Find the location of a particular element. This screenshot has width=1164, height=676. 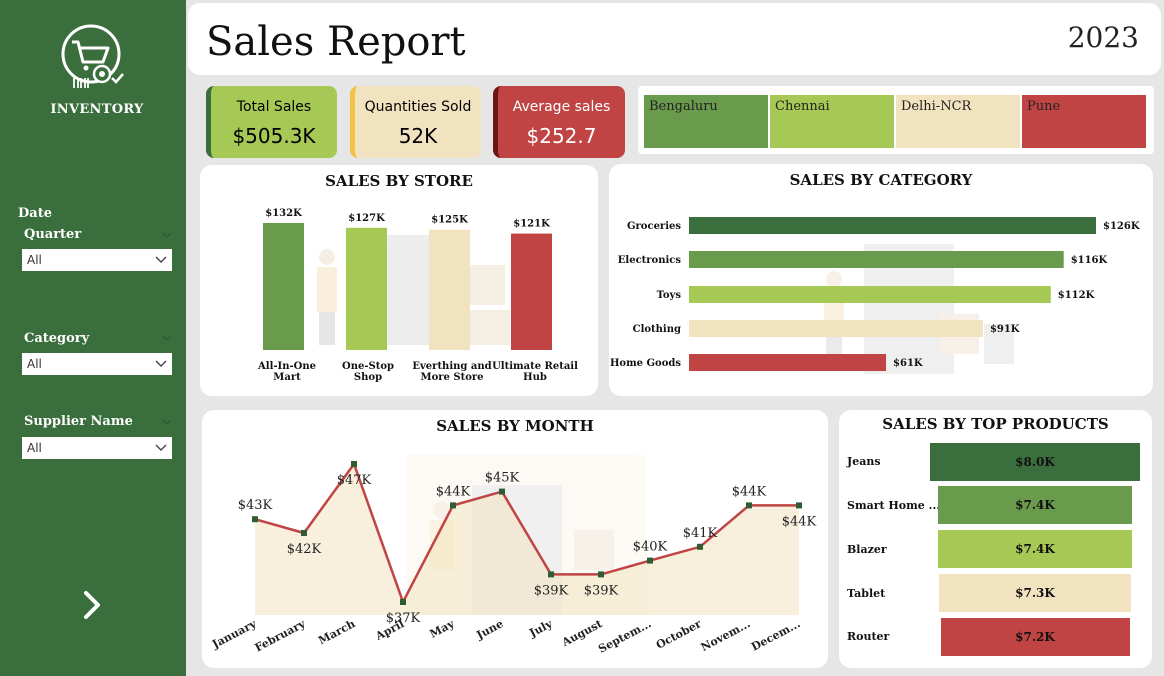

city-chennai: Chennai is located at coordinates (832, 121).